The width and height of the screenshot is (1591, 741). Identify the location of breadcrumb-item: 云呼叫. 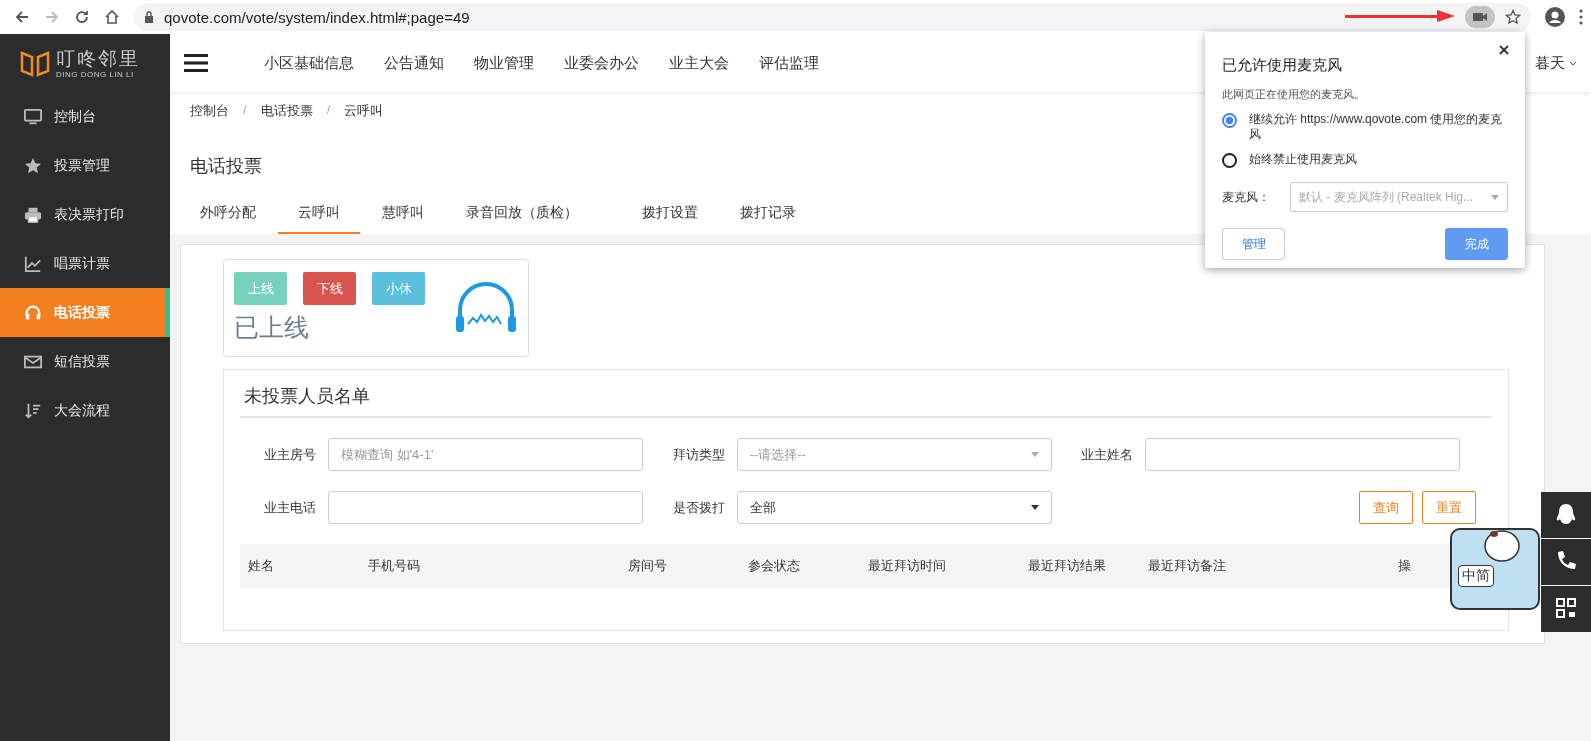
(364, 111).